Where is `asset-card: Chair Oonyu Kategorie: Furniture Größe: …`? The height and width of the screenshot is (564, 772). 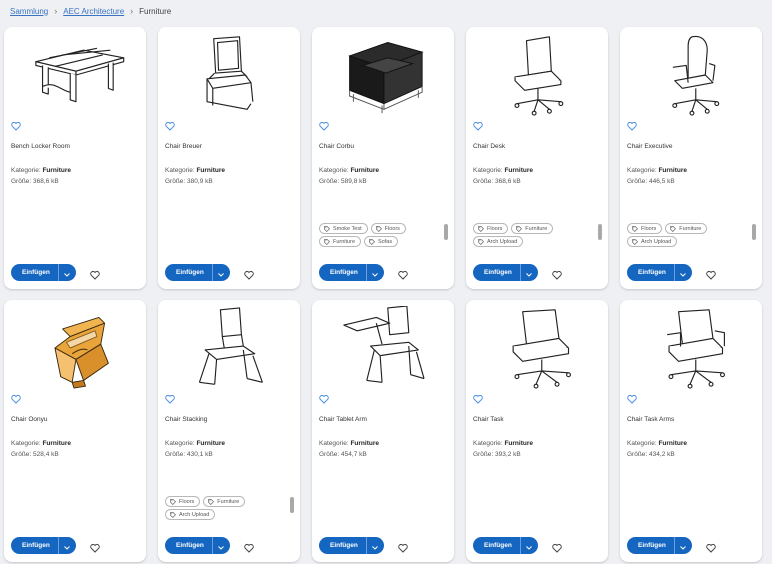 asset-card: Chair Oonyu Kategorie: Furniture Größe: … is located at coordinates (75, 431).